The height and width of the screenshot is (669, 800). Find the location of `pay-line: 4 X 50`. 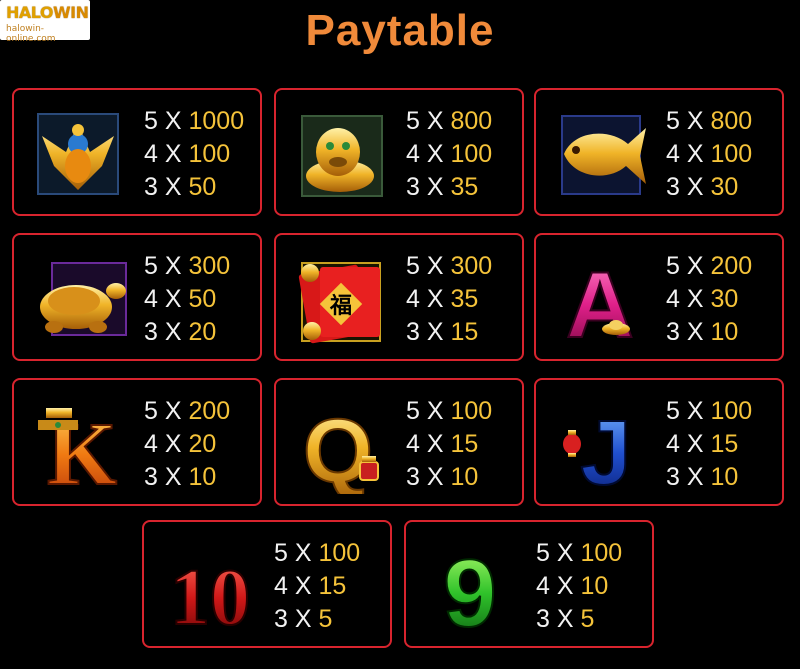

pay-line: 4 X 50 is located at coordinates (180, 299).